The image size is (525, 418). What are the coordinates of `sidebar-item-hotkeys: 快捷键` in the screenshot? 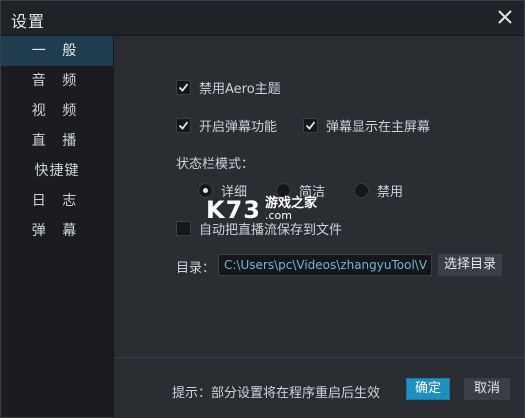 It's located at (57, 171).